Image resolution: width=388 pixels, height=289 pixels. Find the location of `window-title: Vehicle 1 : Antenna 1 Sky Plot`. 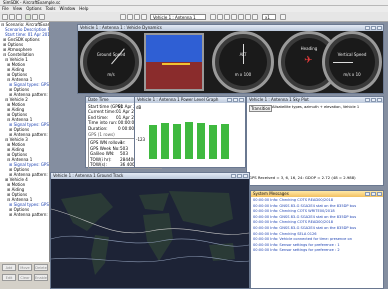

window-title: Vehicle 1 : Antenna 1 Sky Plot is located at coordinates (279, 99).